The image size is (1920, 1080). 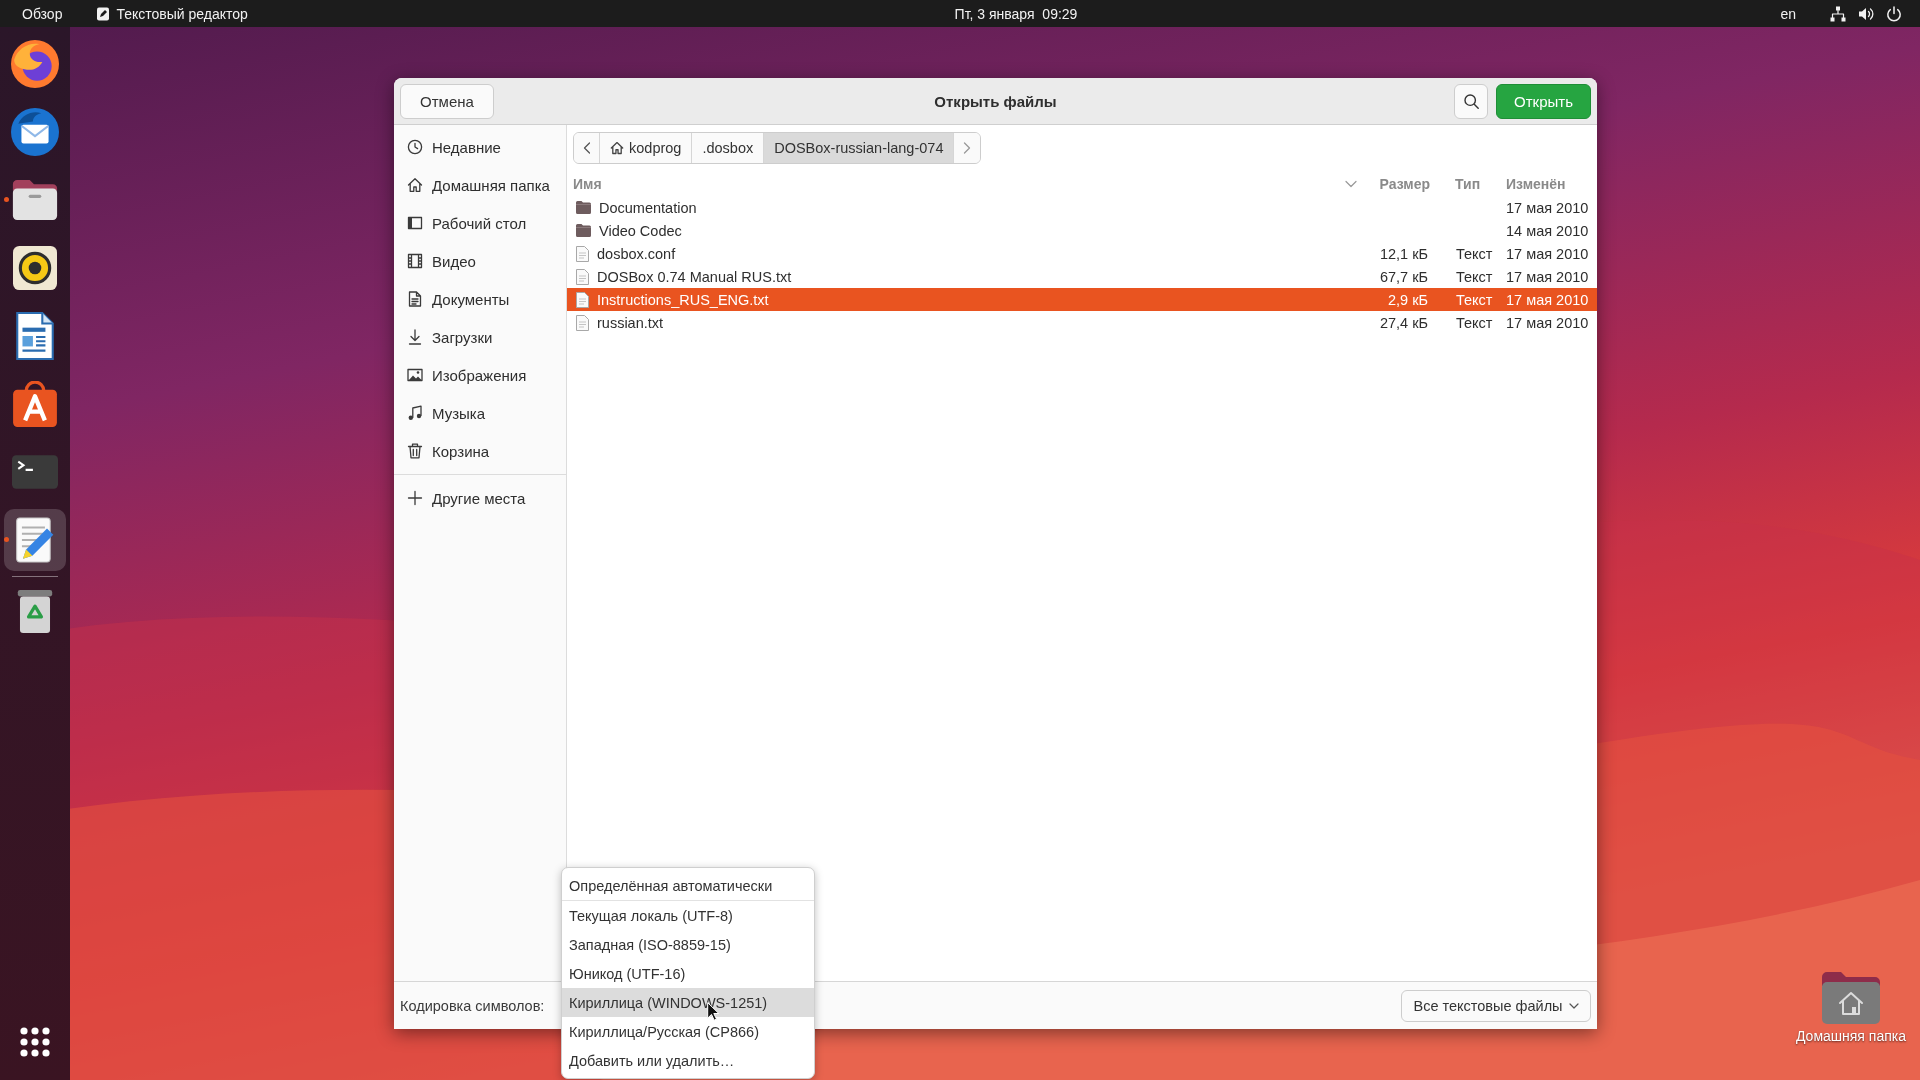 I want to click on sidebar-item: Рабочий стол, so click(x=480, y=223).